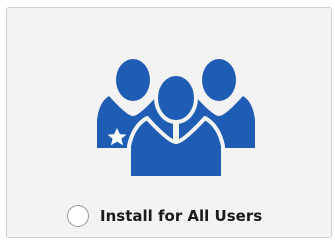 The height and width of the screenshot is (243, 335). I want to click on install-all-users-label: Install for All Users, so click(181, 216).